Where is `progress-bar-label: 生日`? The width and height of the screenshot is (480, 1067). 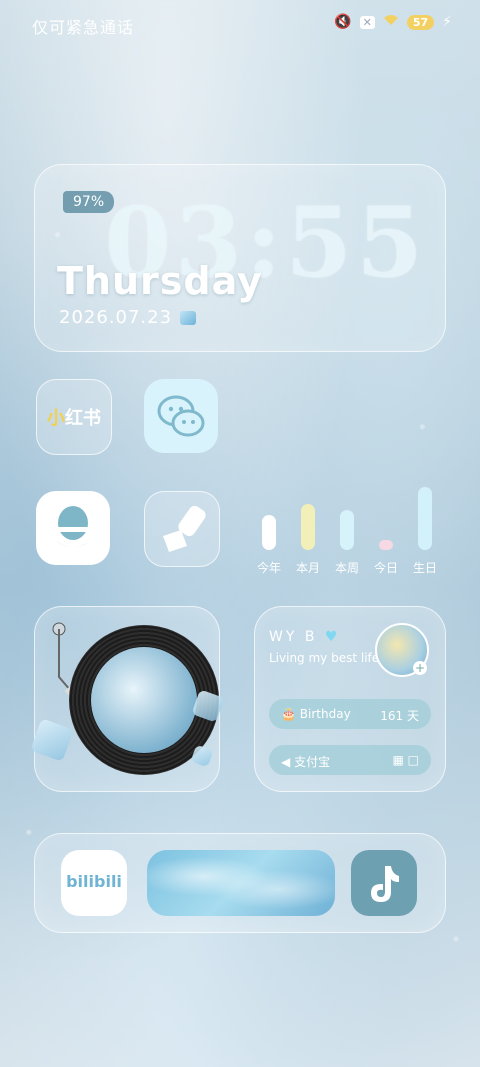
progress-bar-label: 生日 is located at coordinates (424, 568).